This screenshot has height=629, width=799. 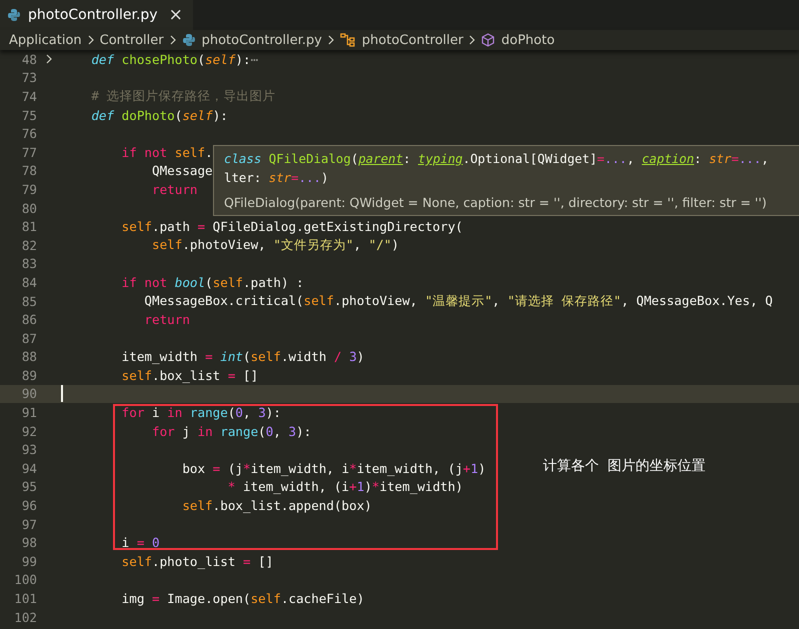 What do you see at coordinates (28, 524) in the screenshot?
I see `line-number: 97` at bounding box center [28, 524].